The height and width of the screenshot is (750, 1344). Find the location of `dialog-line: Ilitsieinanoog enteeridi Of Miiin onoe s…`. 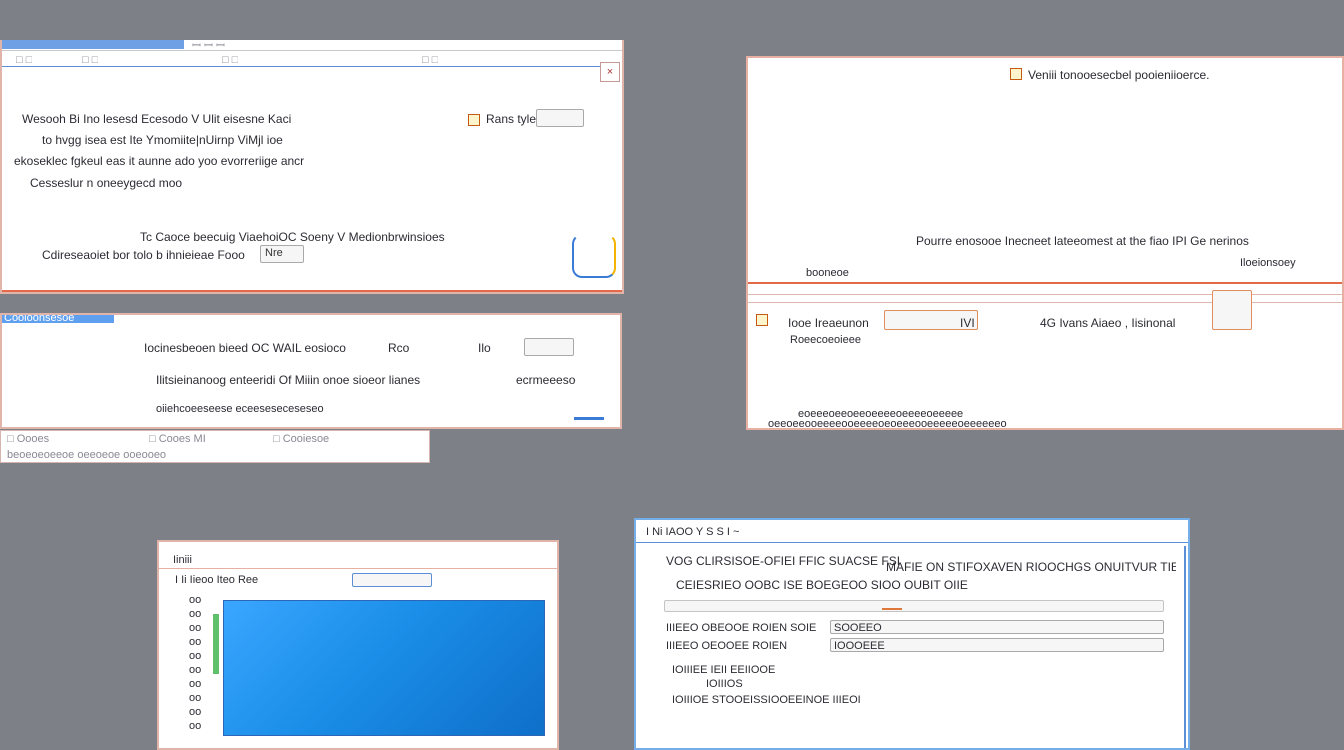

dialog-line: Ilitsieinanoog enteeridi Of Miiin onoe s… is located at coordinates (288, 380).